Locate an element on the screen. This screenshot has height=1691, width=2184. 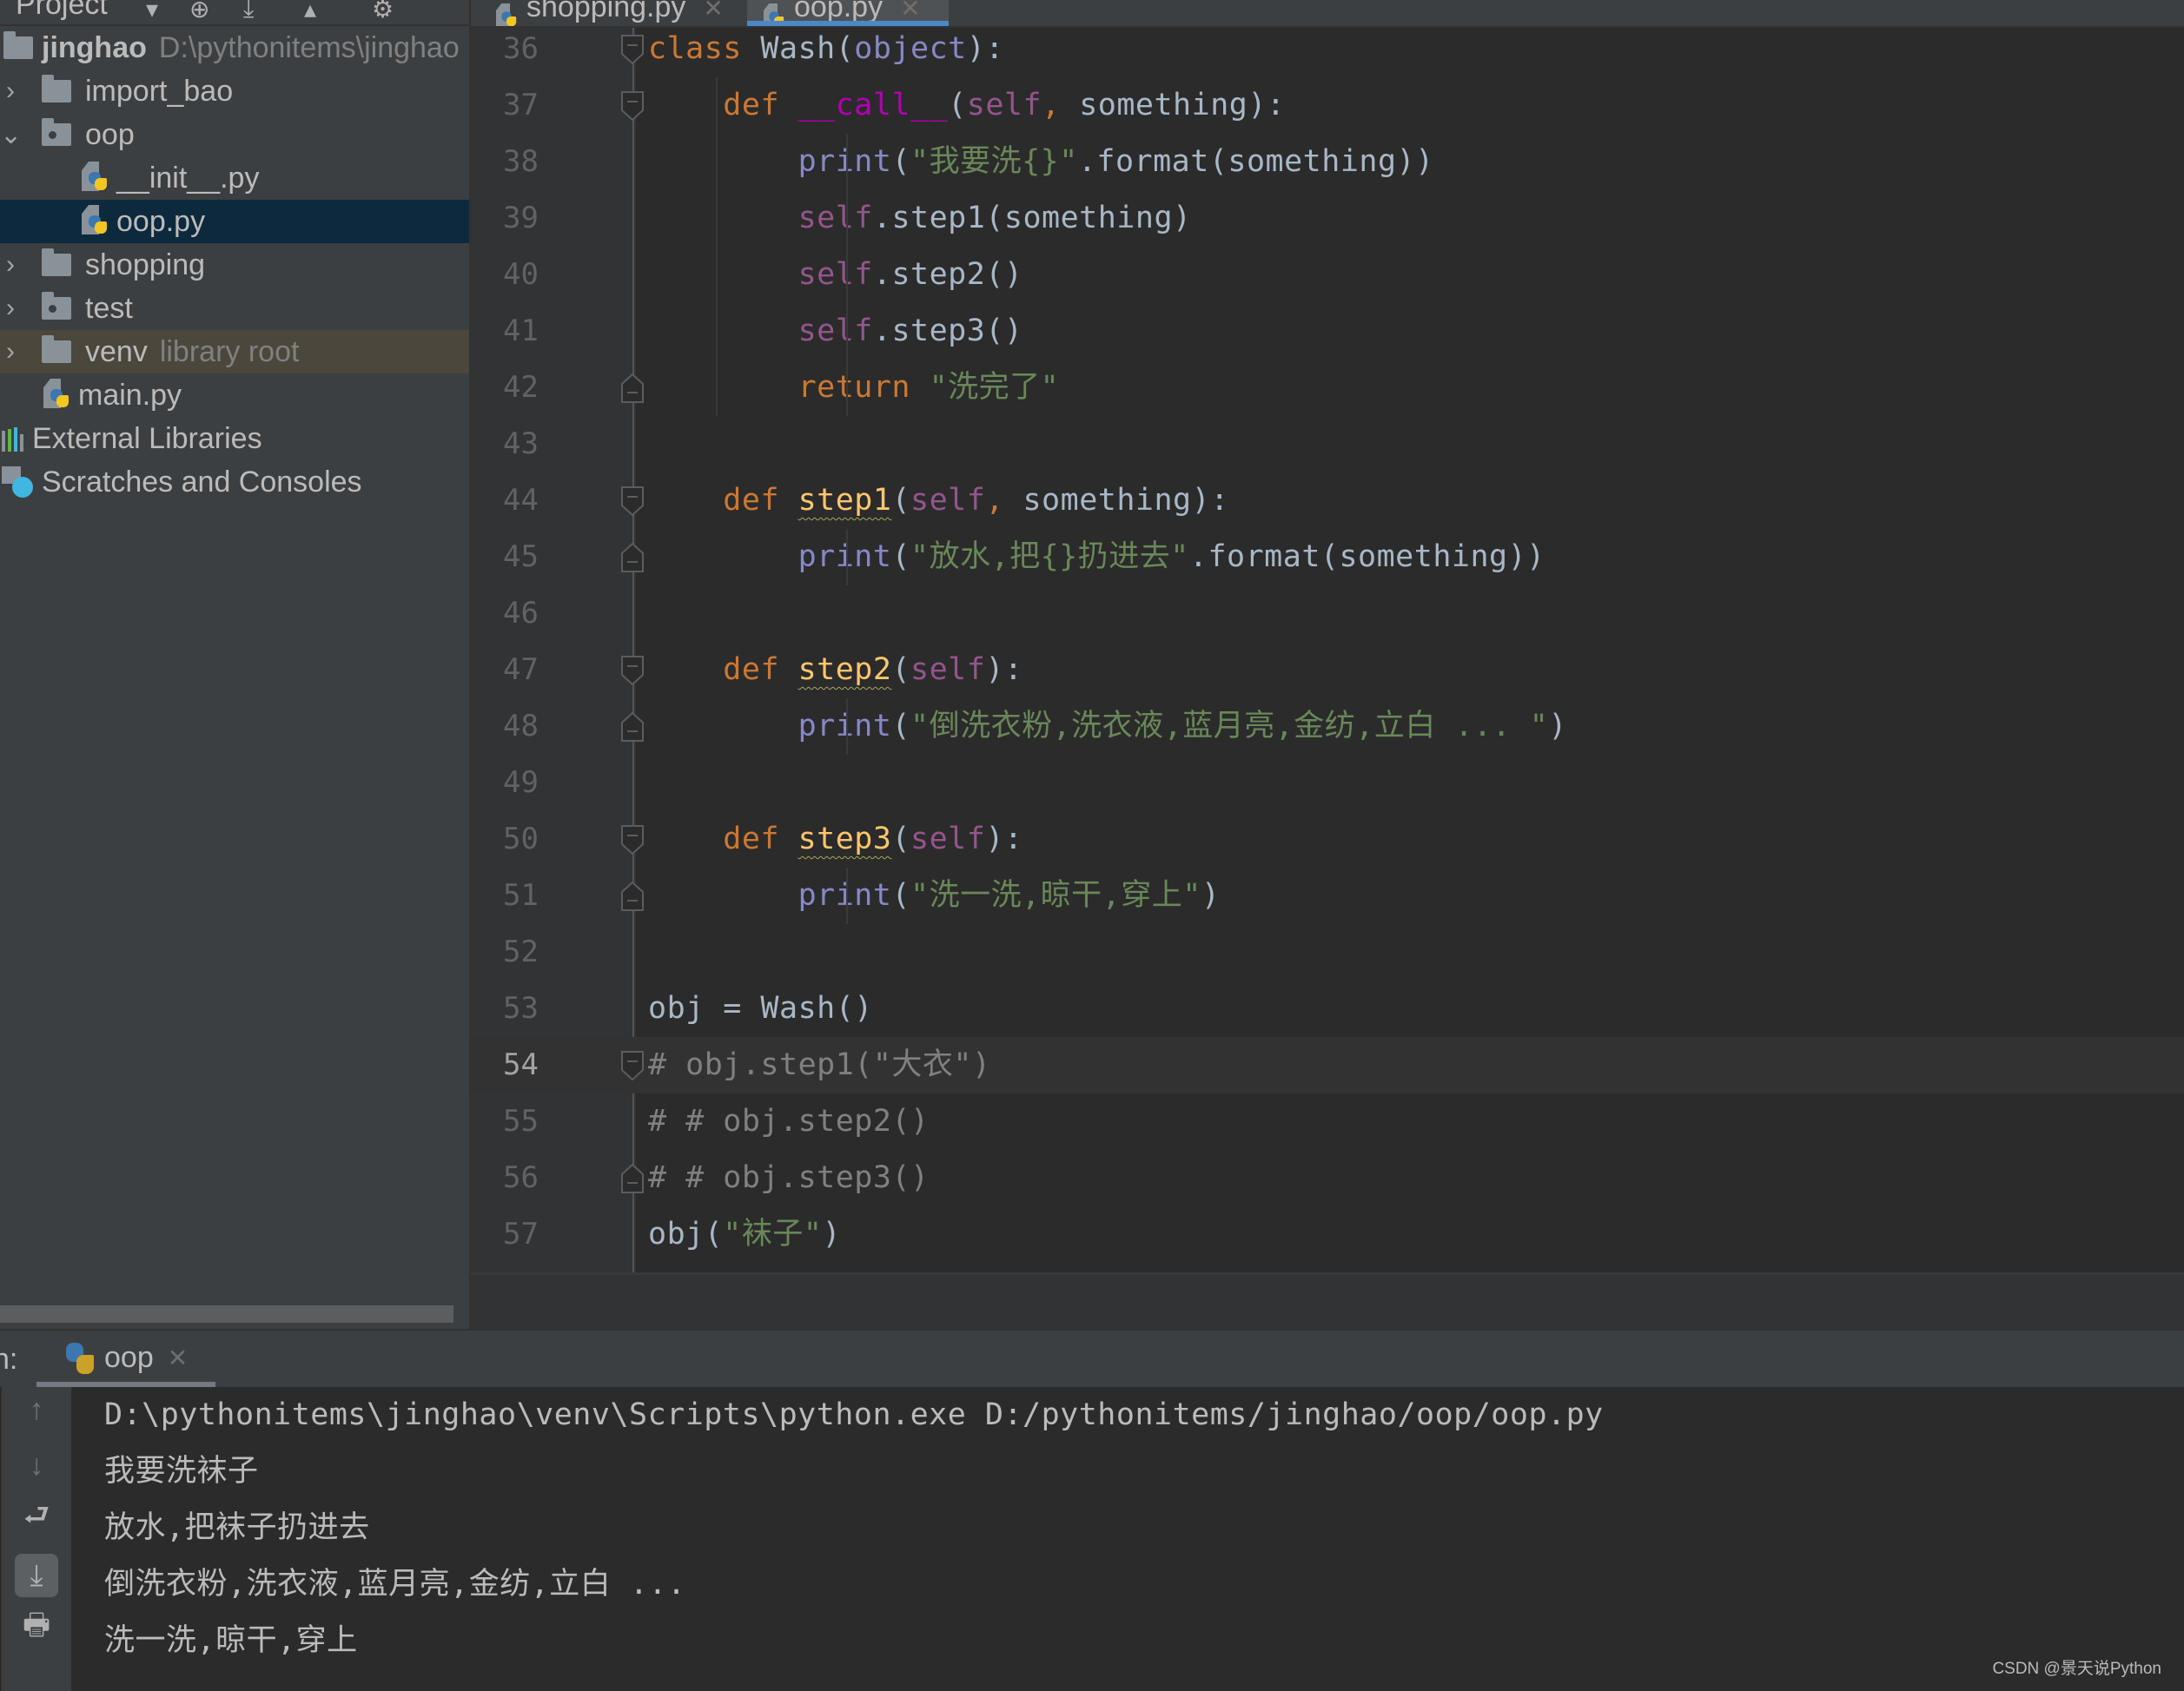
line-number: 57 is located at coordinates (505, 1234).